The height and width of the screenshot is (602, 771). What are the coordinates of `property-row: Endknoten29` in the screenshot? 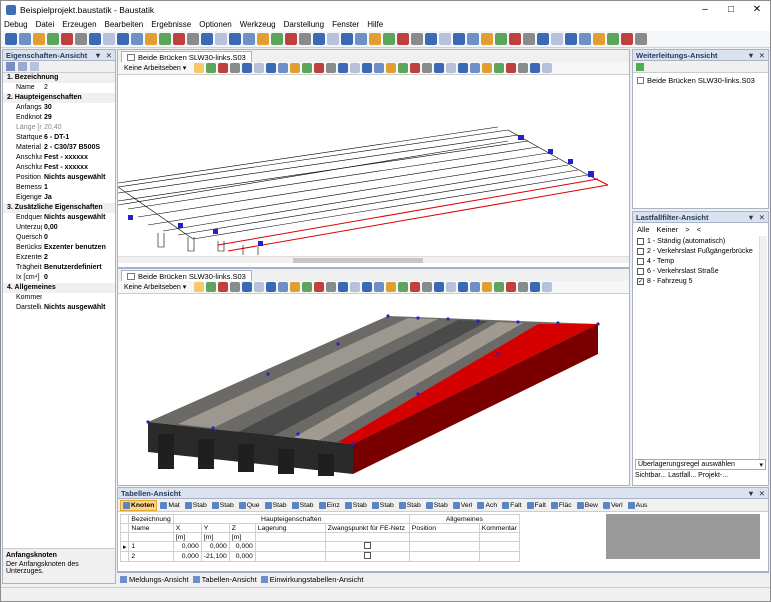 It's located at (59, 118).